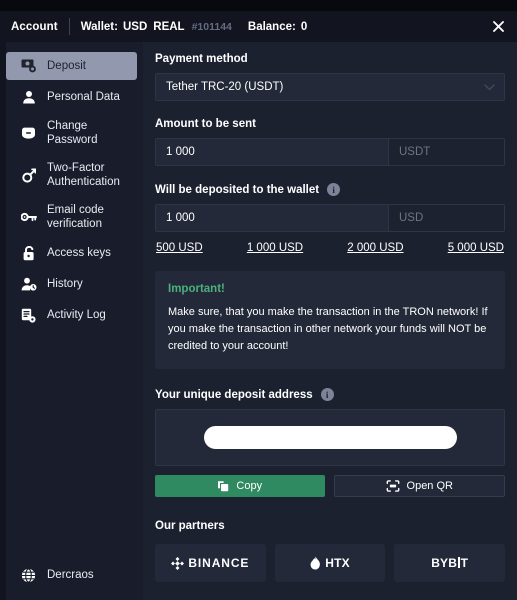  I want to click on header-wallet-type: REAL, so click(169, 26).